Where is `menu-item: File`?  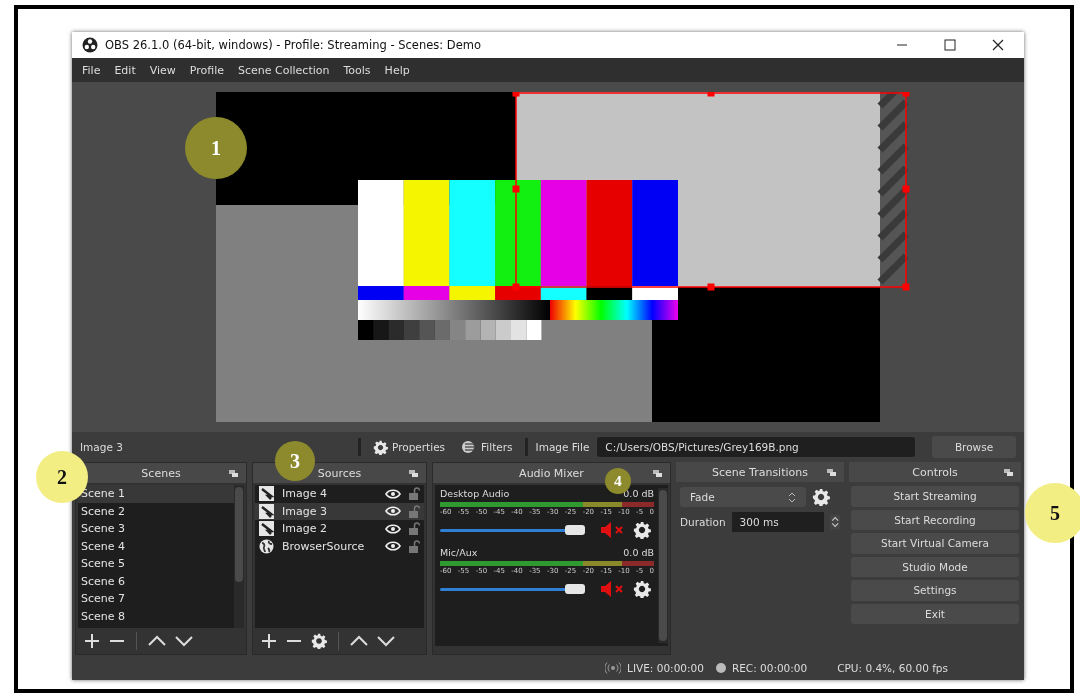
menu-item: File is located at coordinates (91, 70).